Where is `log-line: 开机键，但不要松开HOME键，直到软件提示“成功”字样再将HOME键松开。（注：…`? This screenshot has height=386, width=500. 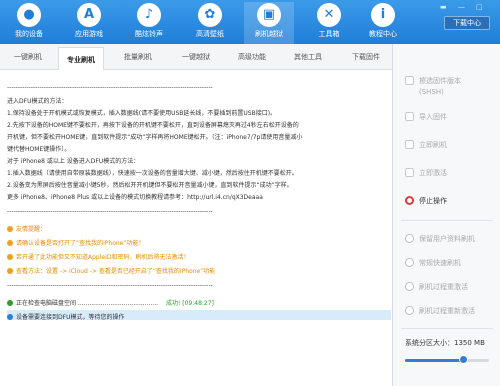
log-line: 开机键，但不要松开HOME键，直到软件提示“成功”字样再将HOME键松开。（注：… is located at coordinates (155, 137).